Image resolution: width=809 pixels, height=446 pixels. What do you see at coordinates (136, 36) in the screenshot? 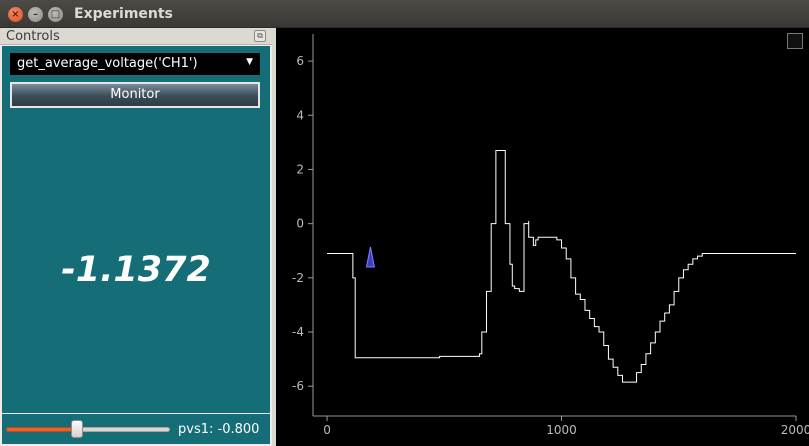
I see `dock-header: Controls ⧉` at bounding box center [136, 36].